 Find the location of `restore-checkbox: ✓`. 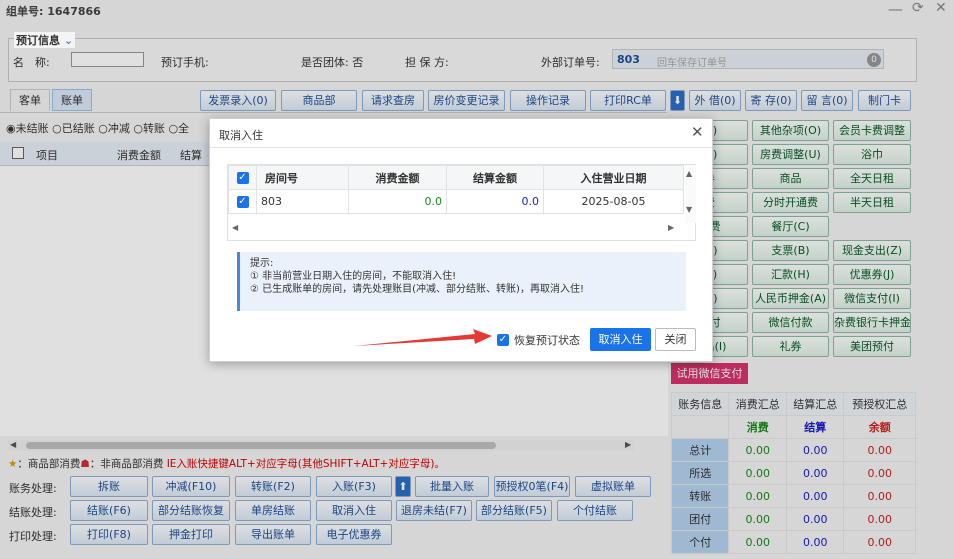

restore-checkbox: ✓ is located at coordinates (503, 339).